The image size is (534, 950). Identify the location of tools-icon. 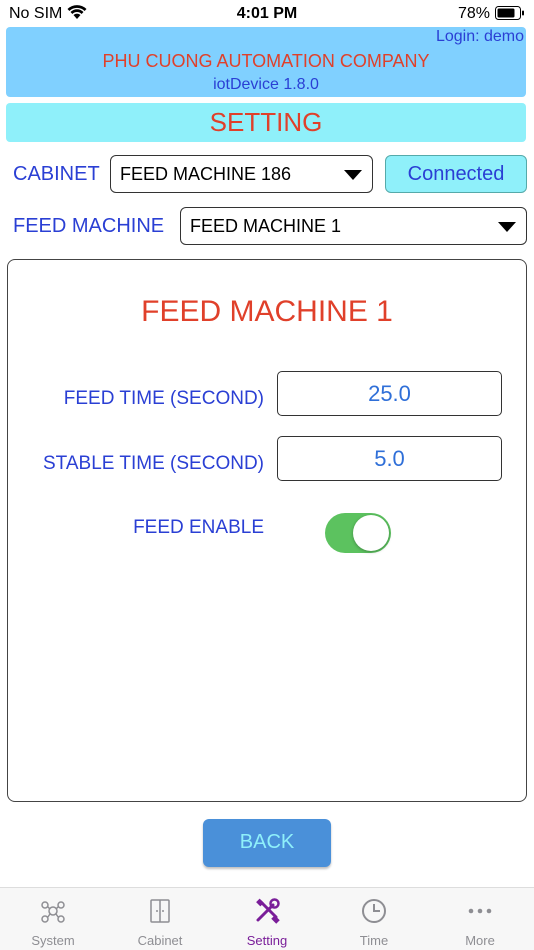
(268, 911).